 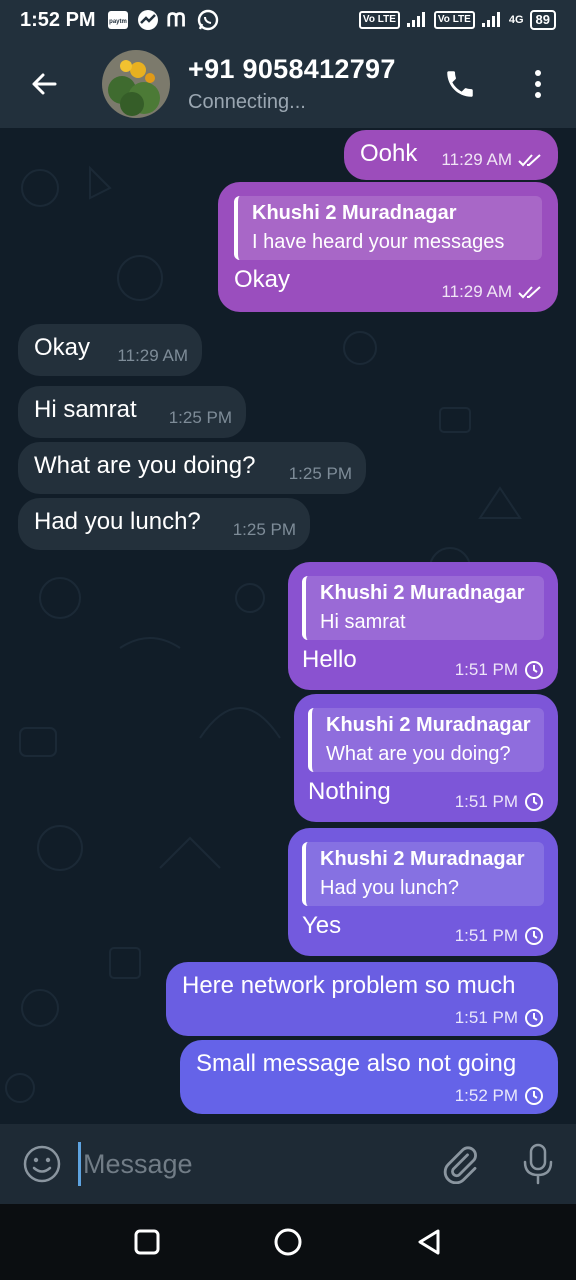 I want to click on paytm-icon: paytm, so click(x=118, y=20).